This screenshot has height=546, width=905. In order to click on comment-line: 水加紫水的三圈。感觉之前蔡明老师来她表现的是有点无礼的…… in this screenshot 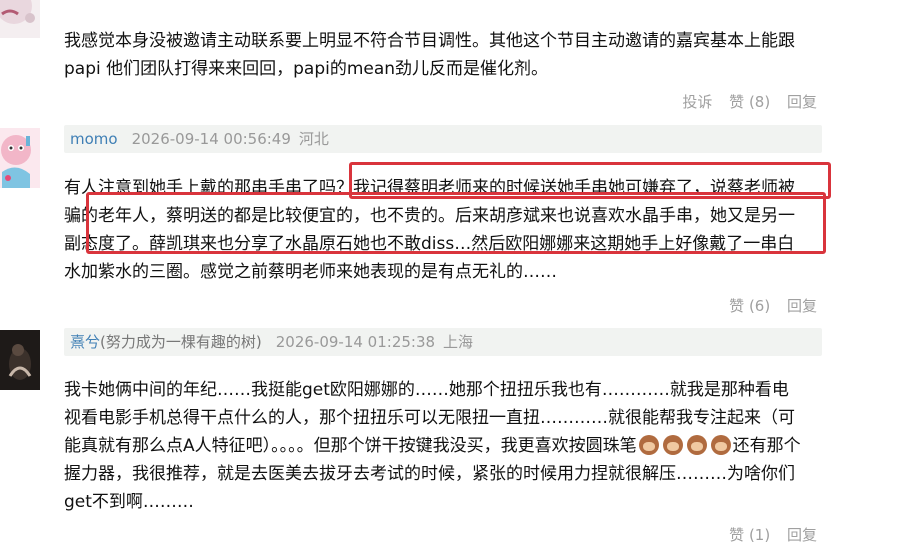, I will do `click(310, 272)`.